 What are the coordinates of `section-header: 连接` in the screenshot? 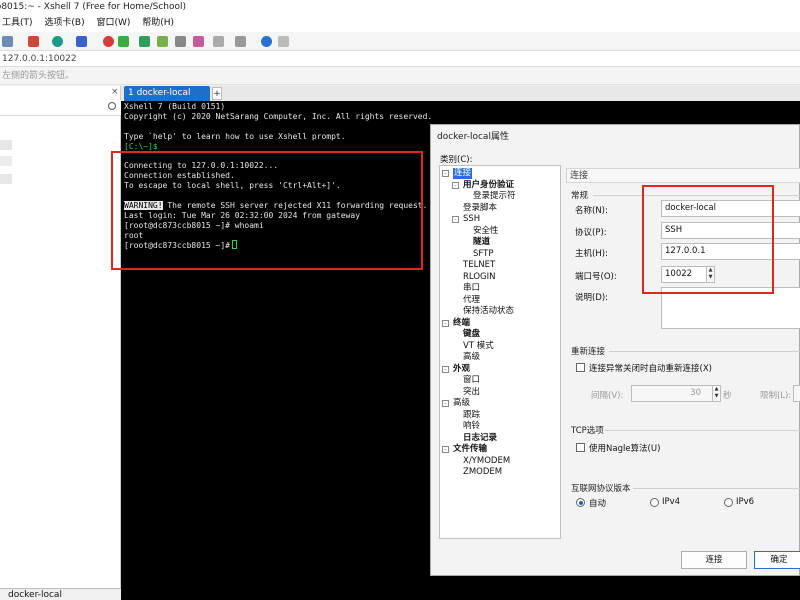 It's located at (683, 175).